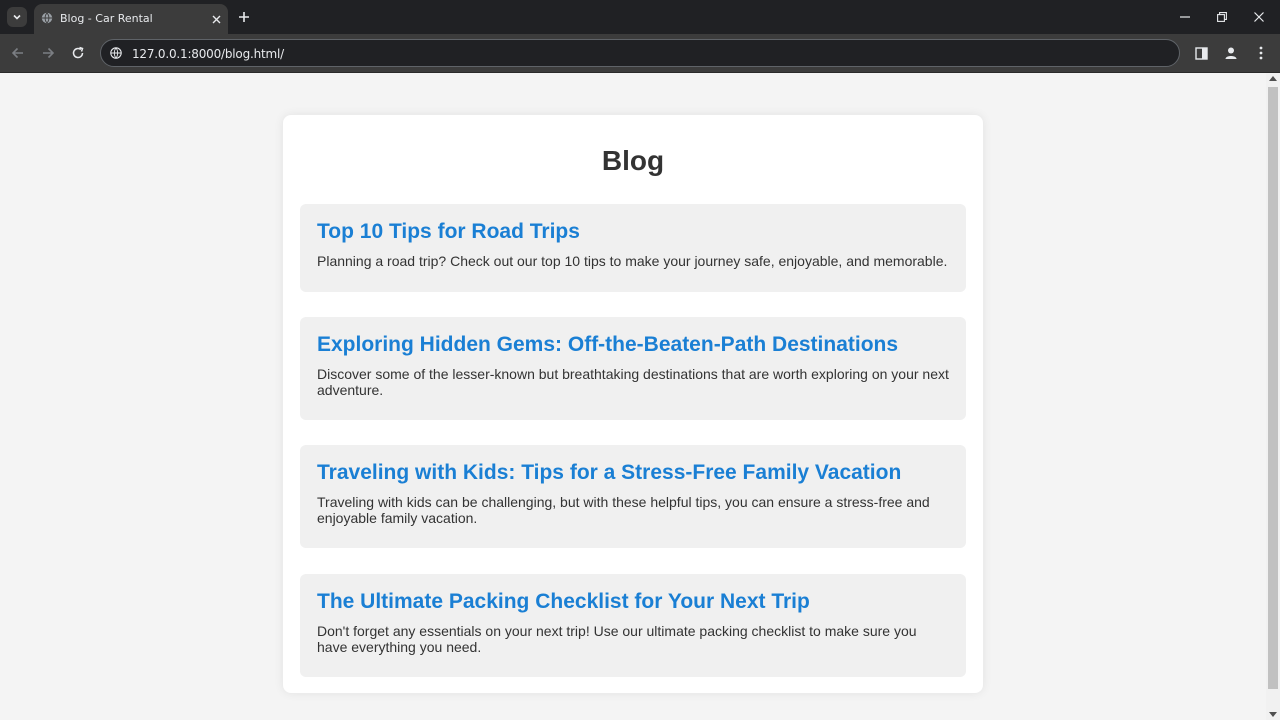  What do you see at coordinates (1273, 78) in the screenshot?
I see `scroll-up-arrow-icon` at bounding box center [1273, 78].